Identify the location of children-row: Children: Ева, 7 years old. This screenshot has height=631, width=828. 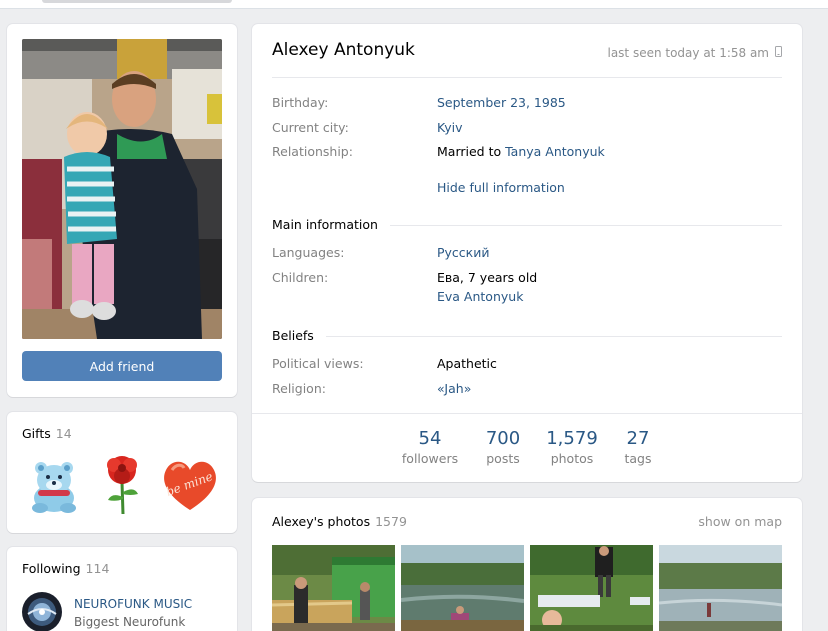
(527, 279).